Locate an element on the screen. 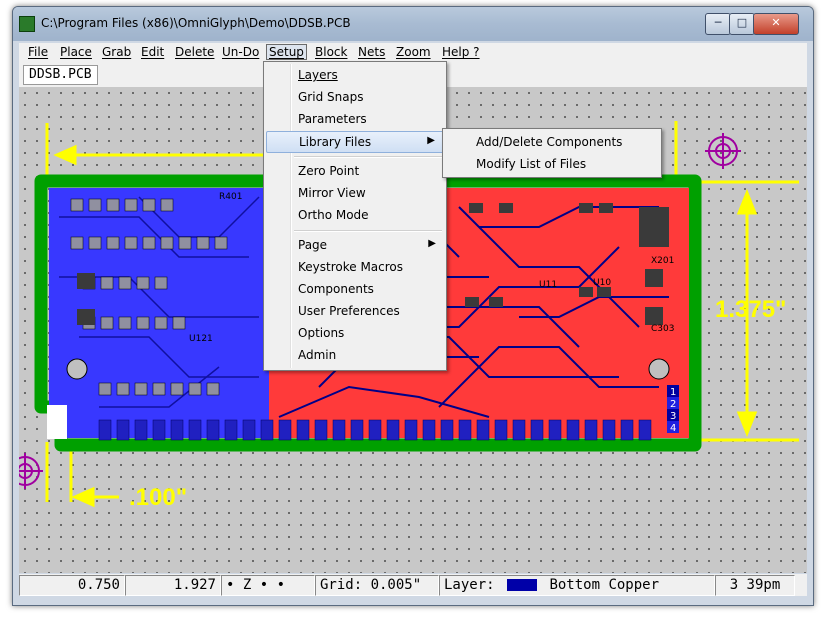 This screenshot has height=623, width=835. menu-item-ortho-mode: Ortho Mode is located at coordinates (355, 215).